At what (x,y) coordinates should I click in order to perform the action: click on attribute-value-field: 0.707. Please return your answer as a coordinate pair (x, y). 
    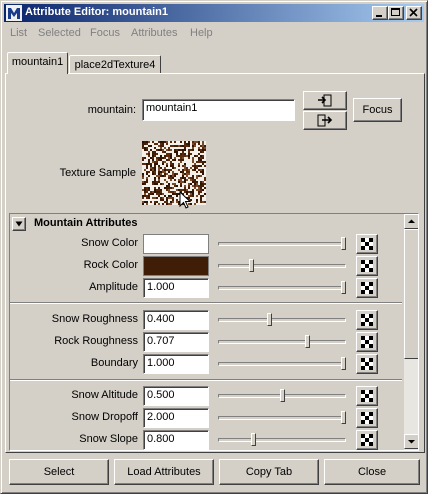
    Looking at the image, I should click on (176, 342).